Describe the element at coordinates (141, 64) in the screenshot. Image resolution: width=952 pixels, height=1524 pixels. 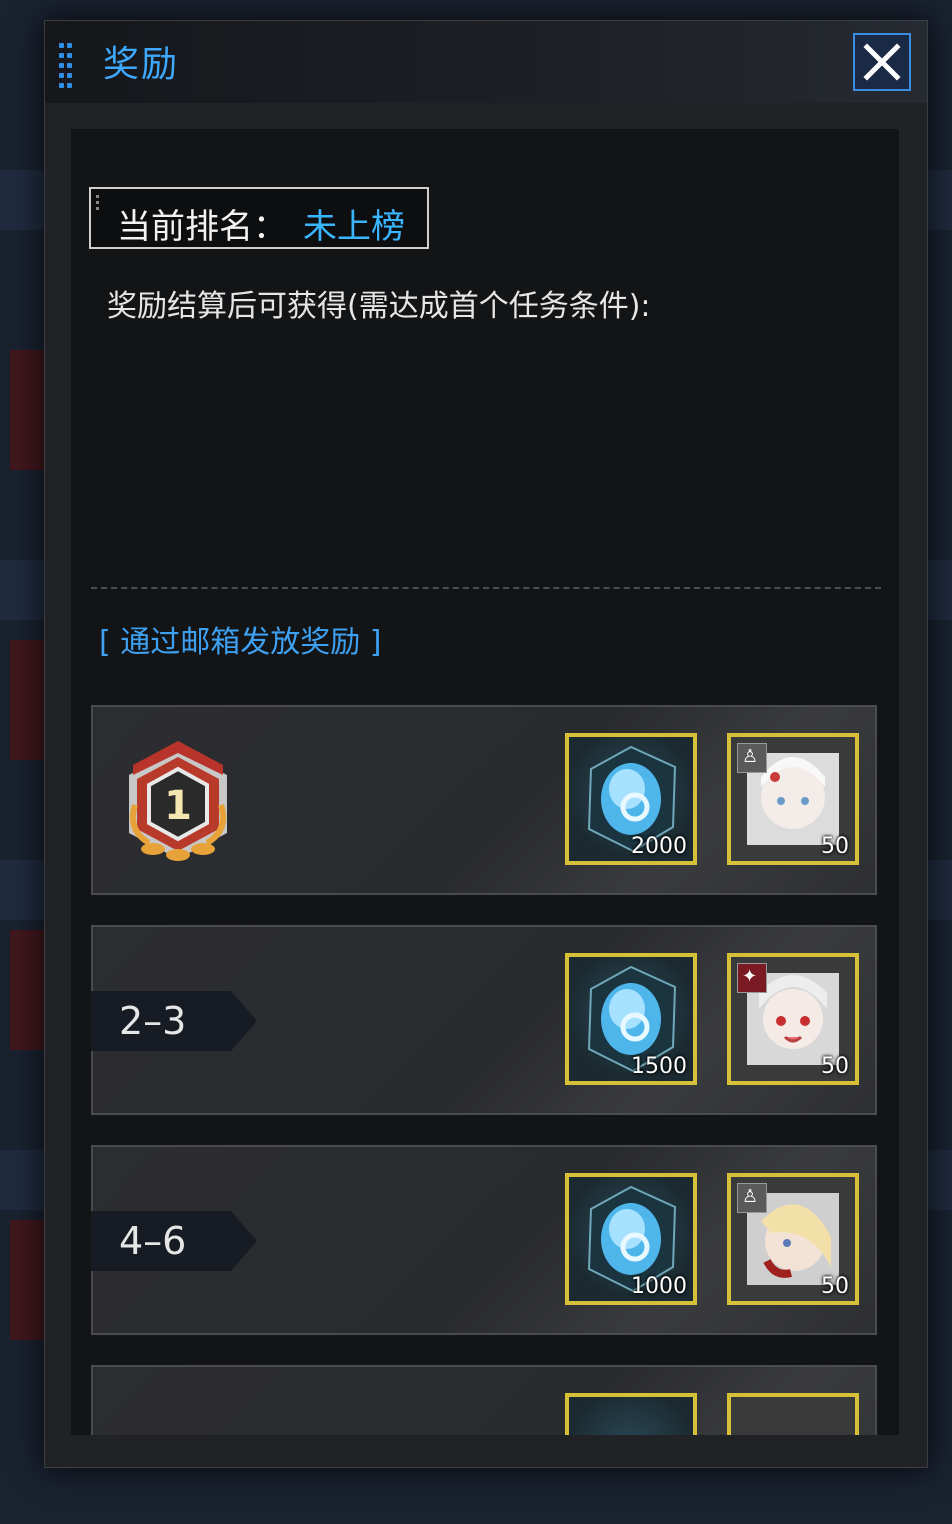
I see `dialog-title: 奖励` at that location.